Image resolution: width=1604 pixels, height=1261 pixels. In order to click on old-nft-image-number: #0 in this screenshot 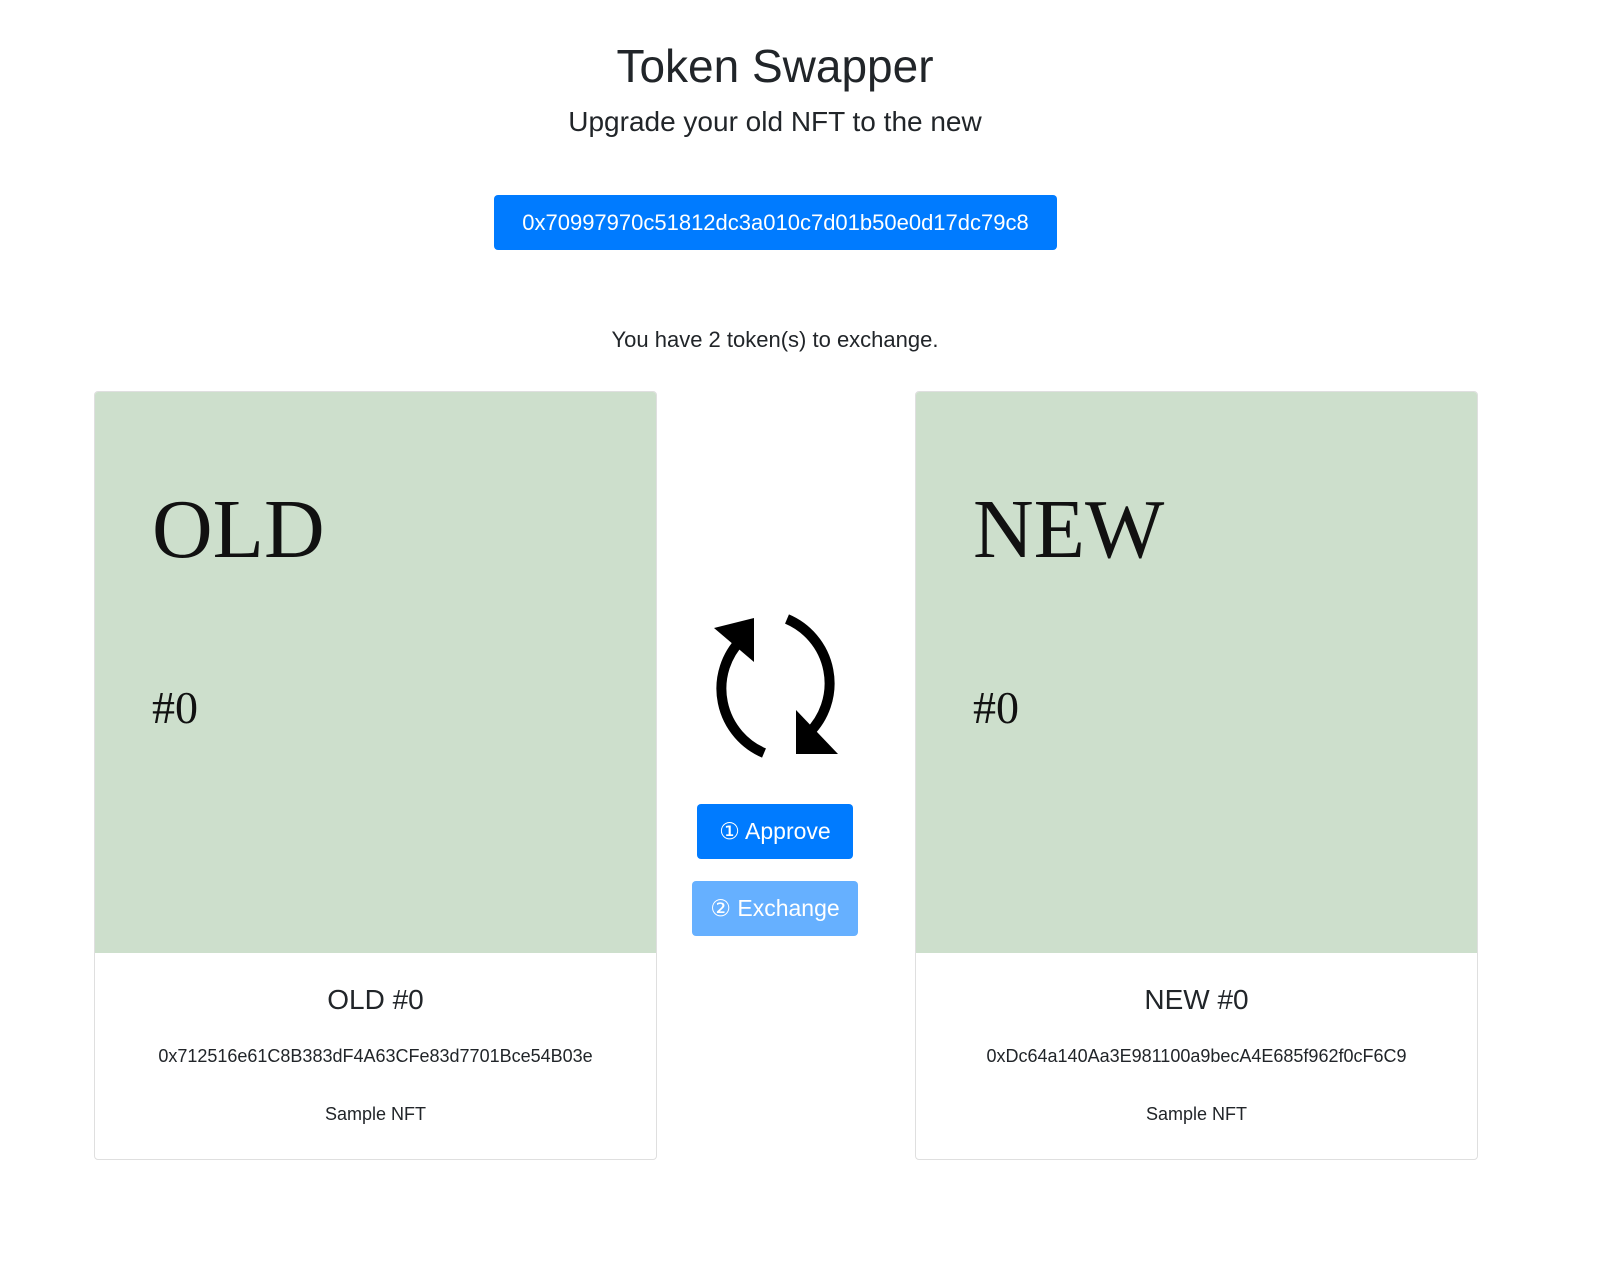, I will do `click(175, 707)`.